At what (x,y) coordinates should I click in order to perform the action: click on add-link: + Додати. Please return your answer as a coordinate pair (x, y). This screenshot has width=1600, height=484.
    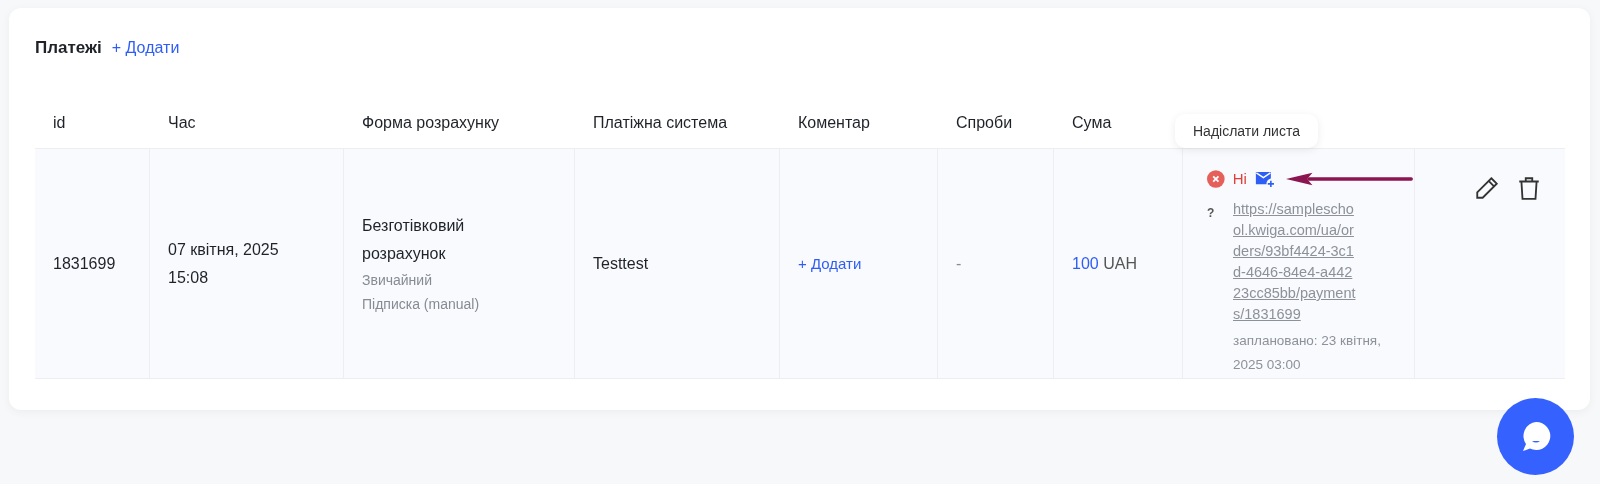
    Looking at the image, I should click on (145, 48).